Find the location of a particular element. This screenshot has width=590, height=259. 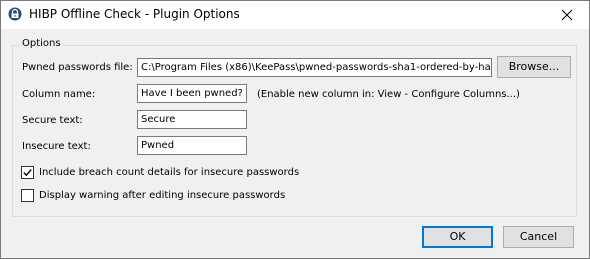

cancel-button: Cancel is located at coordinates (538, 237).